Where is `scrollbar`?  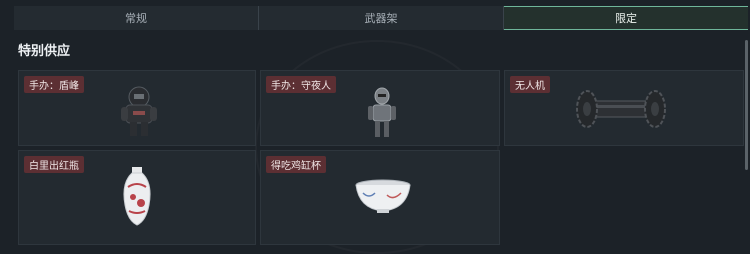
scrollbar is located at coordinates (746, 105).